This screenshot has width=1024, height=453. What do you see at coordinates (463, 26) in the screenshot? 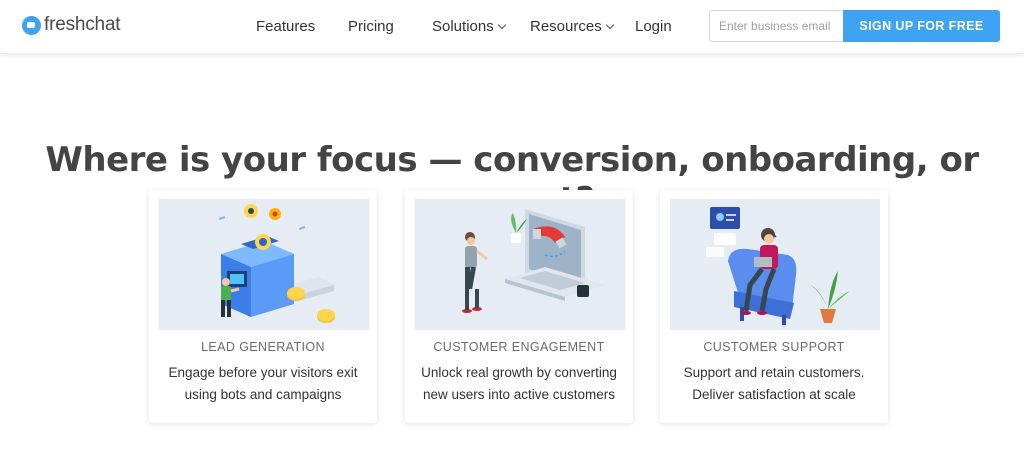
I see `nav-solutions-label: Solutions` at bounding box center [463, 26].